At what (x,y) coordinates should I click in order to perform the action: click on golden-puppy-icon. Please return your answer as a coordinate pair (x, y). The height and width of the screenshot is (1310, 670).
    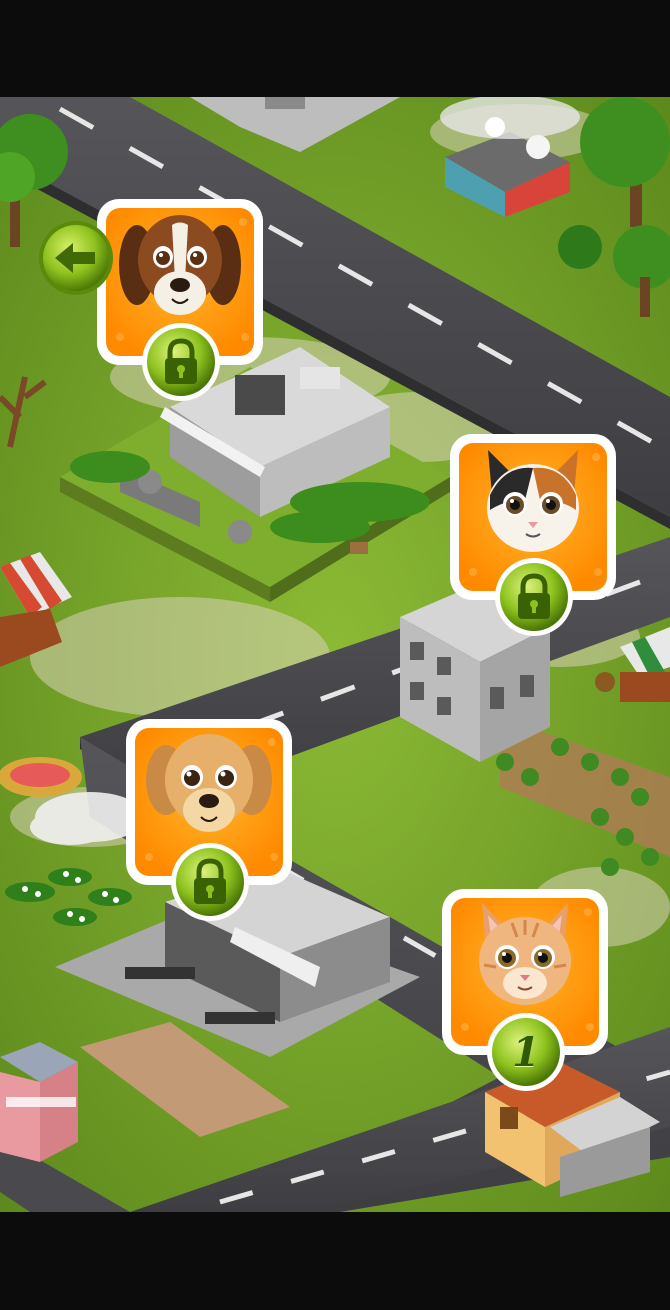
    Looking at the image, I should click on (209, 783).